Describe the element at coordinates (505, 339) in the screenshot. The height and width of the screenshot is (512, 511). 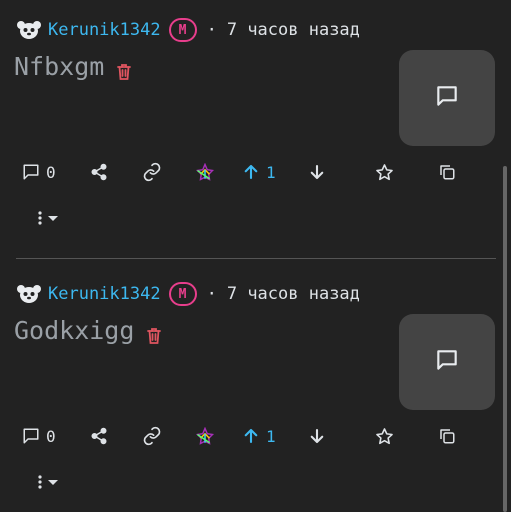
I see `scrollbar-thumb` at that location.